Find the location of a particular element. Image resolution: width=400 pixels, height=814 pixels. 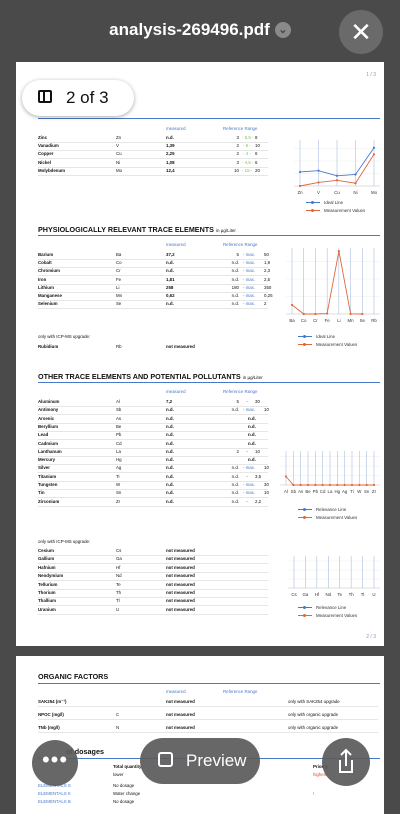

reference-low: 10 is located at coordinates (236, 170).